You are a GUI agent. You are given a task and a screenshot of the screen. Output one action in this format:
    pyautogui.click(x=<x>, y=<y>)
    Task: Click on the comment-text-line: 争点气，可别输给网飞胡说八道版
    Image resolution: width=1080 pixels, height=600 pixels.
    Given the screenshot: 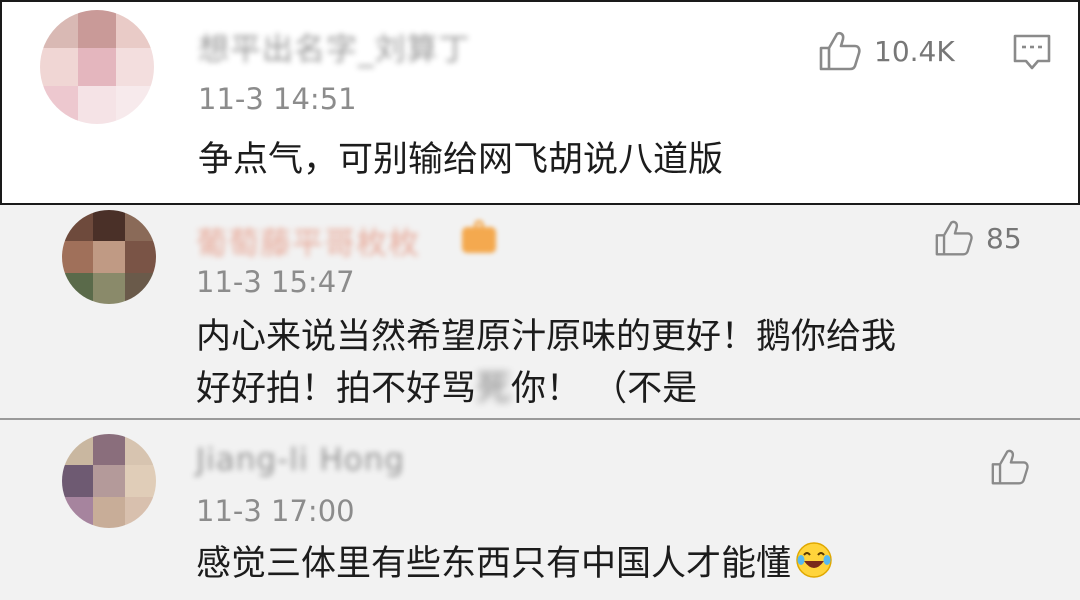 What is the action you would take?
    pyautogui.click(x=461, y=160)
    